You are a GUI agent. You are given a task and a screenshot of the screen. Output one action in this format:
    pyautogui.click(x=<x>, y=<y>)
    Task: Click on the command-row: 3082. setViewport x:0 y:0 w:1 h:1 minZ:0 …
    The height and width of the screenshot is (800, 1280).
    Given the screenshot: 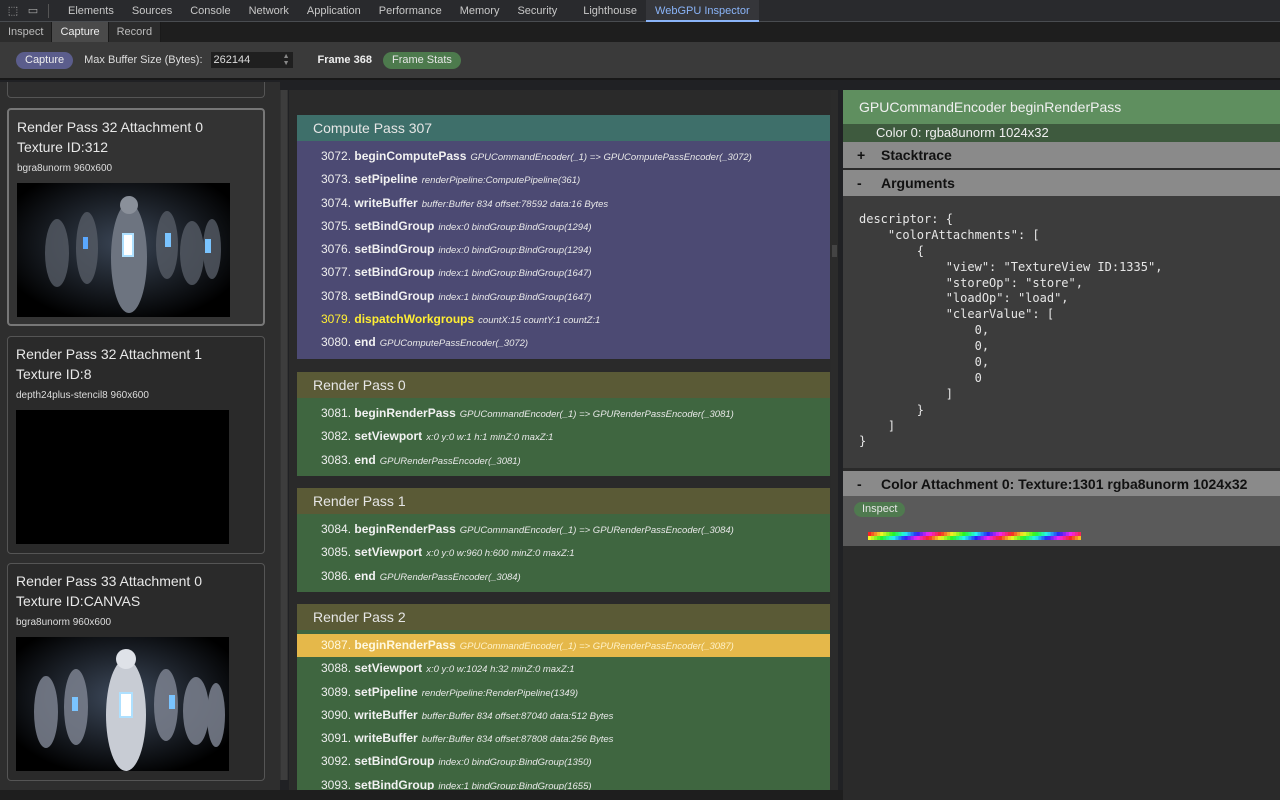 What is the action you would take?
    pyautogui.click(x=563, y=436)
    